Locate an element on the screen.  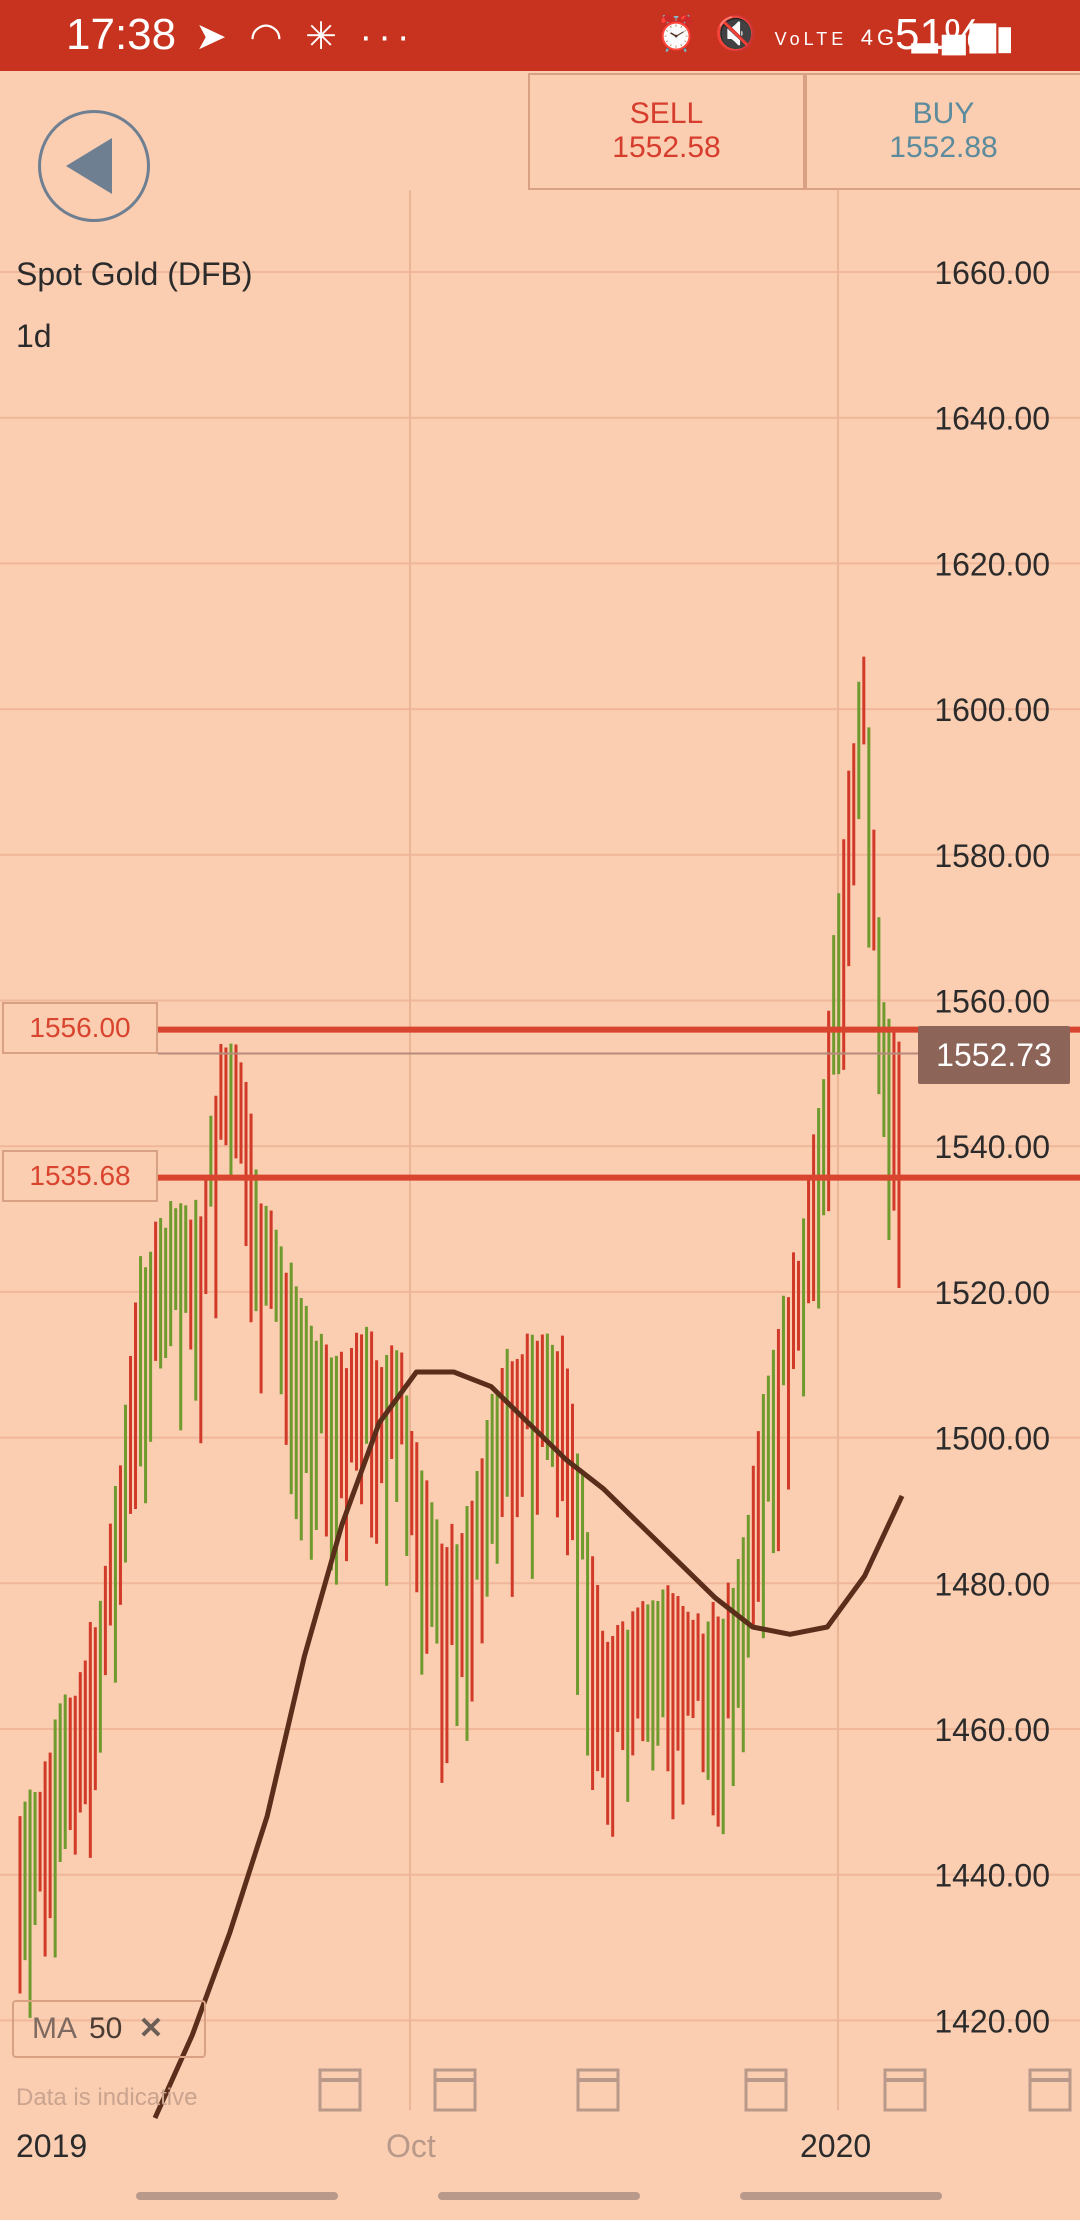
battery-percent: 51% is located at coordinates (939, 34).